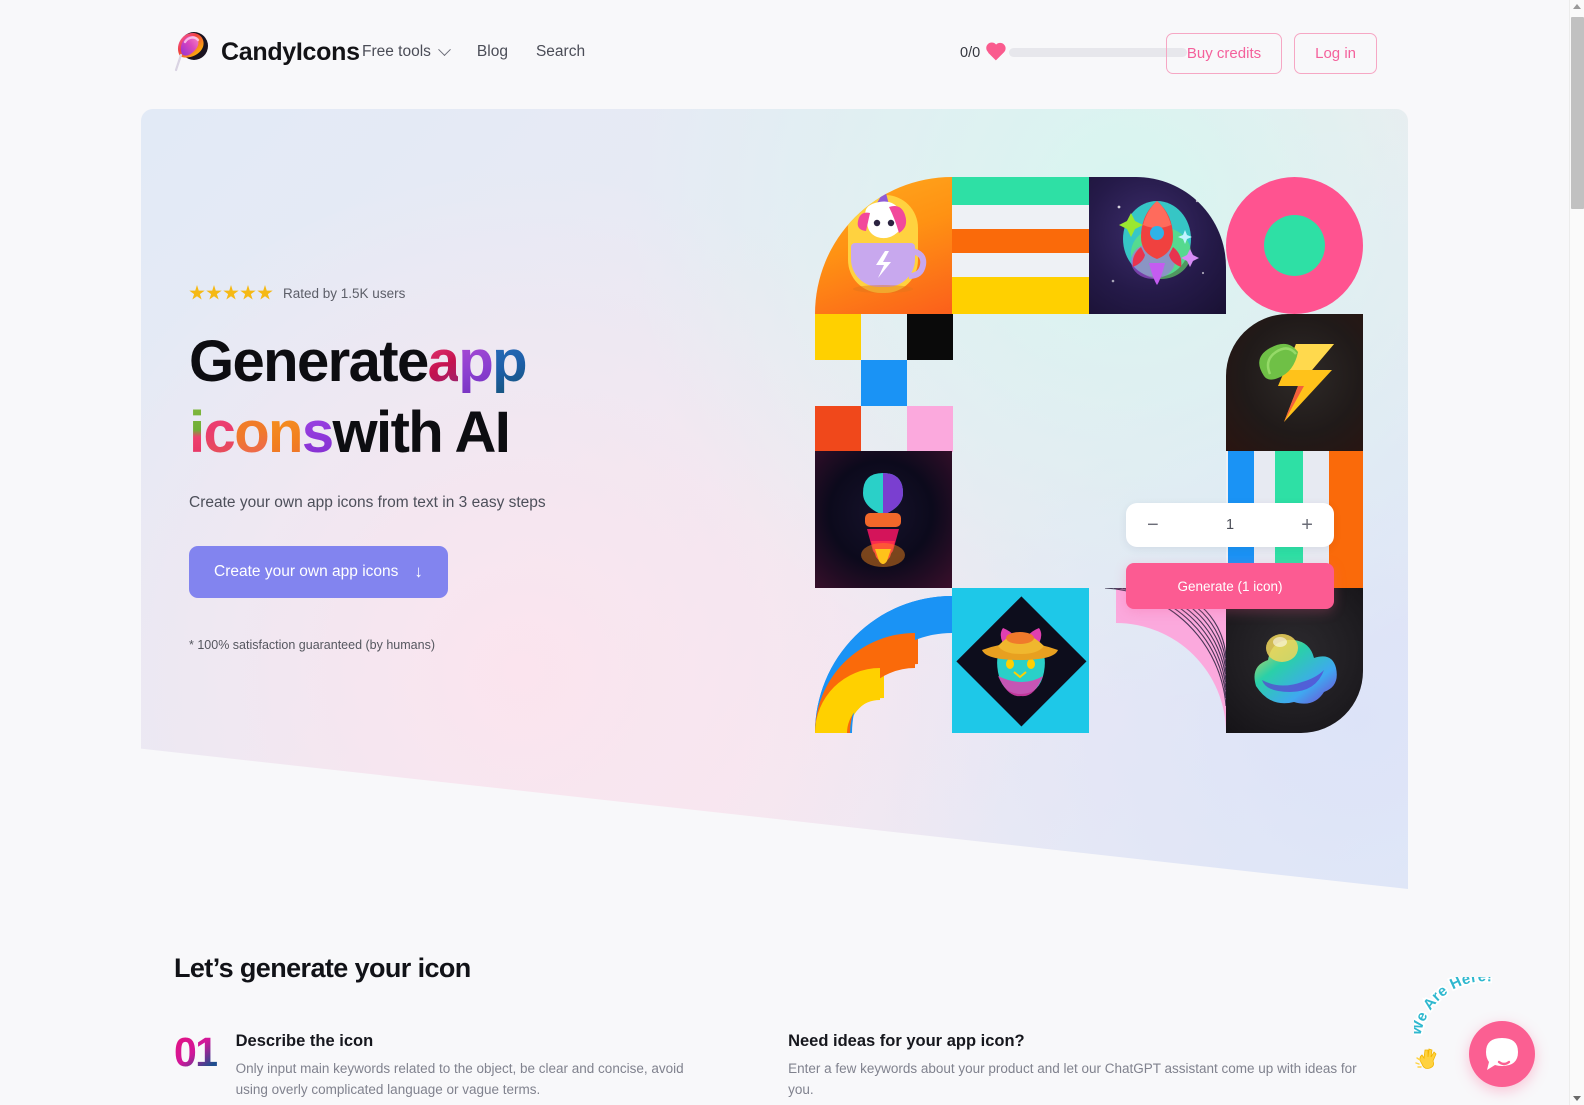 The image size is (1584, 1105). What do you see at coordinates (444, 49) in the screenshot?
I see `chevron-down-icon` at bounding box center [444, 49].